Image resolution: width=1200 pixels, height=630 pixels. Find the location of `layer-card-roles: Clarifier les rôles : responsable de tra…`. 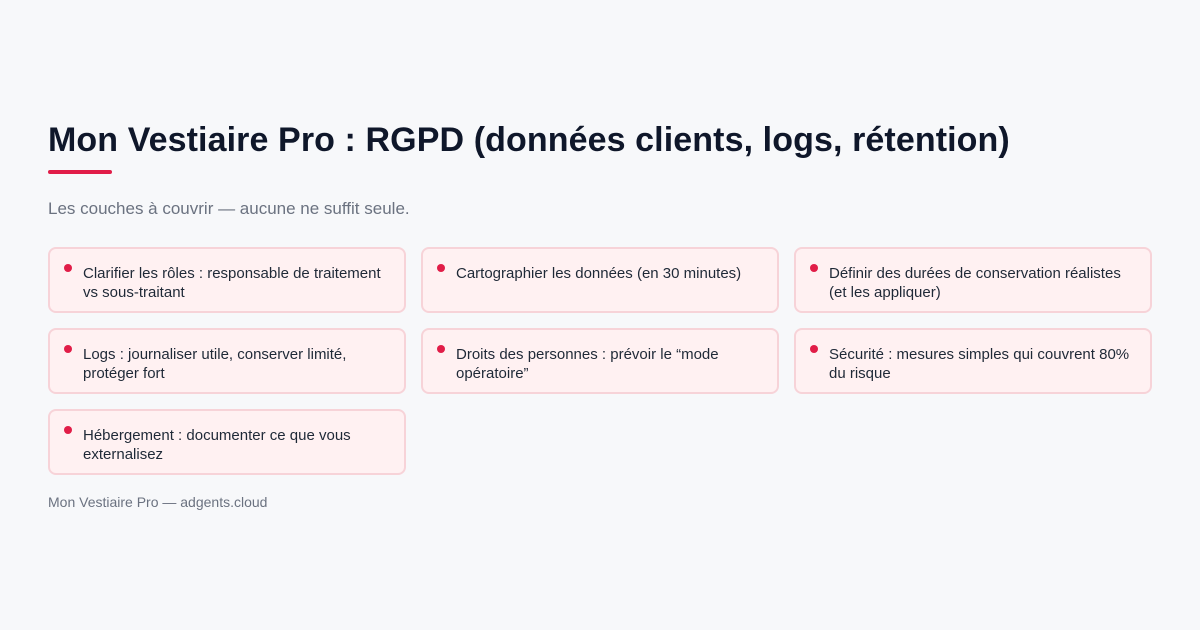

layer-card-roles: Clarifier les rôles : responsable de tra… is located at coordinates (227, 280).